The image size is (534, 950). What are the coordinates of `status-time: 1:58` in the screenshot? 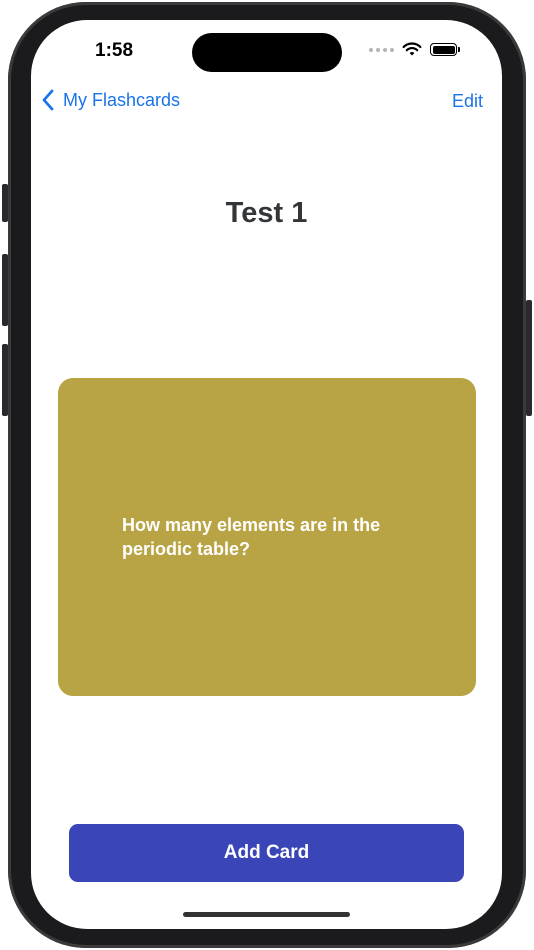 It's located at (114, 50).